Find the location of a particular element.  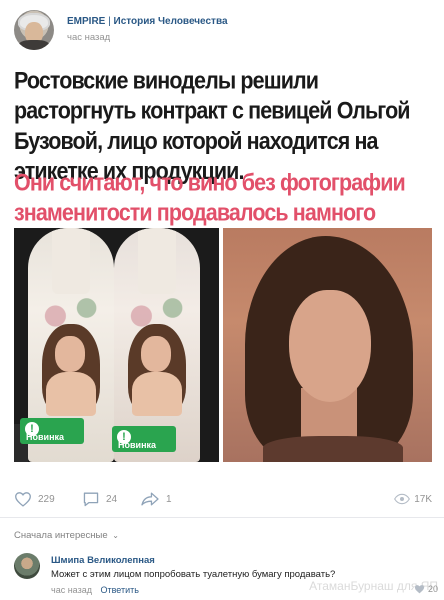

views-count: 17K is located at coordinates (423, 499).